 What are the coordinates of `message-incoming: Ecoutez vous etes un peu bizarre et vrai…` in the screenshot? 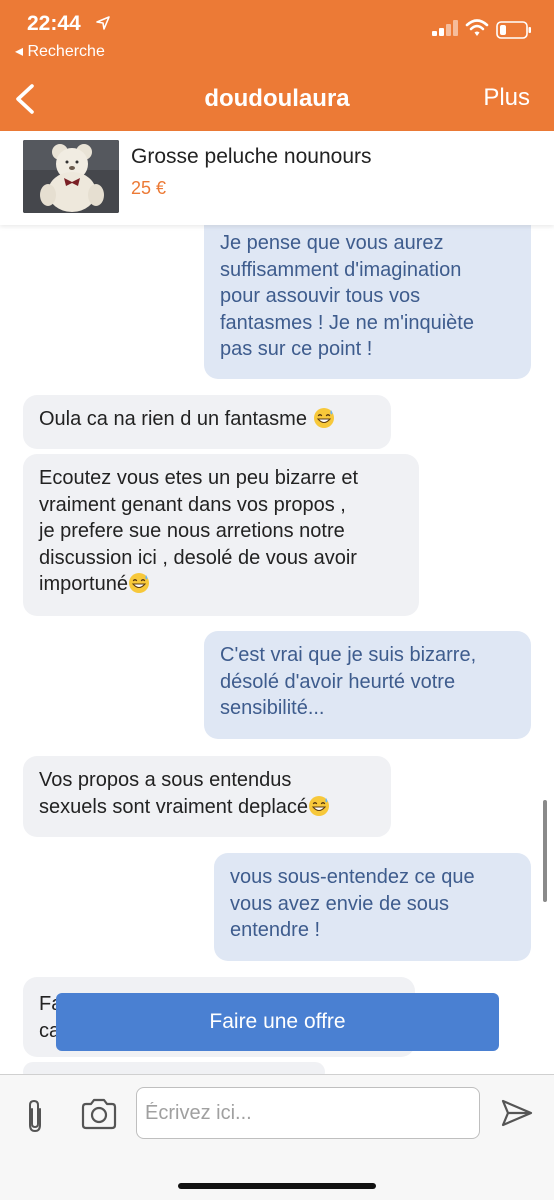 It's located at (221, 535).